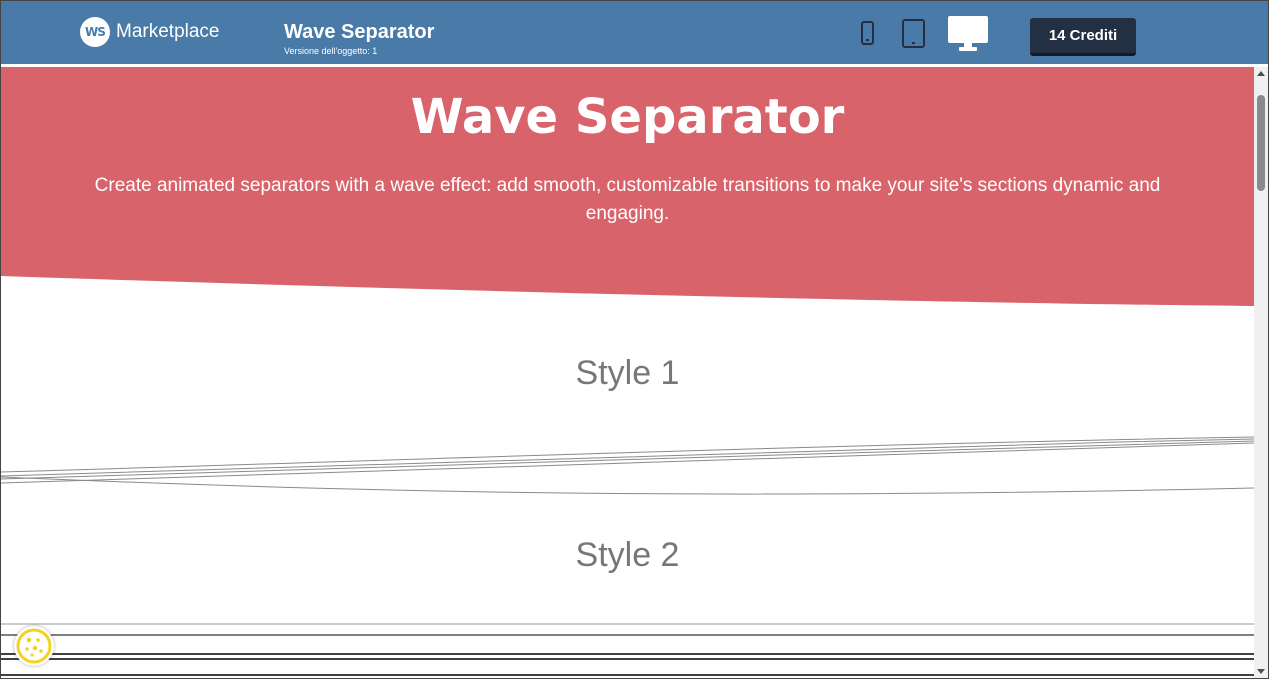 Image resolution: width=1269 pixels, height=679 pixels. I want to click on desktop-icon, so click(968, 33).